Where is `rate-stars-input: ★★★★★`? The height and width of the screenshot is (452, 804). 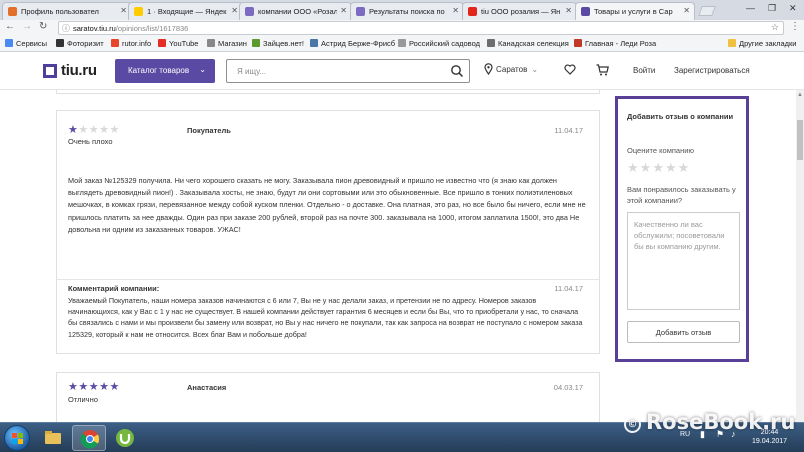 rate-stars-input: ★★★★★ is located at coordinates (658, 168).